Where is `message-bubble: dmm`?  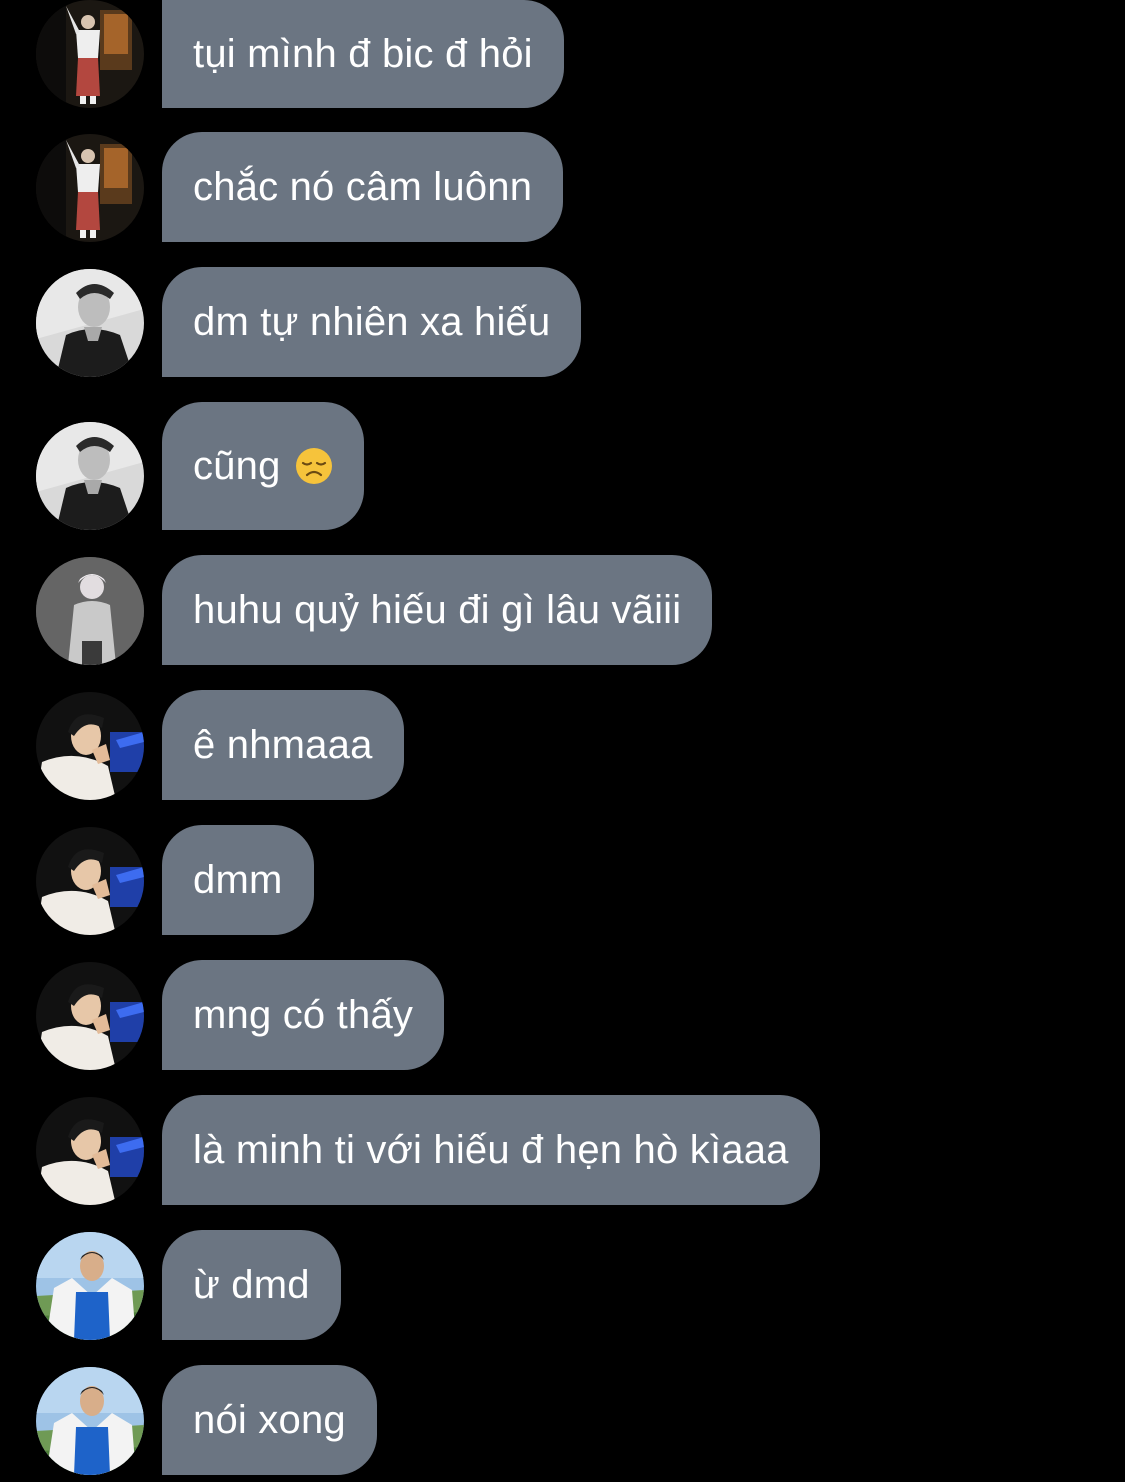
message-bubble: dmm is located at coordinates (238, 880).